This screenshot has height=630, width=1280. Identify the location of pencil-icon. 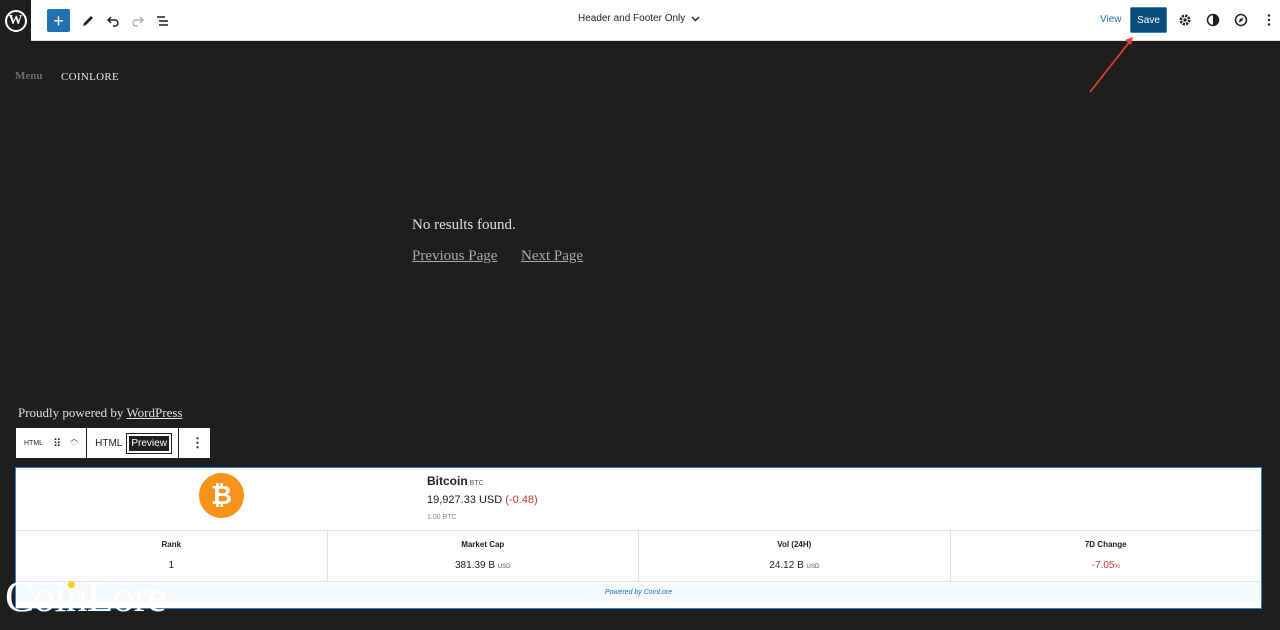
(88, 20).